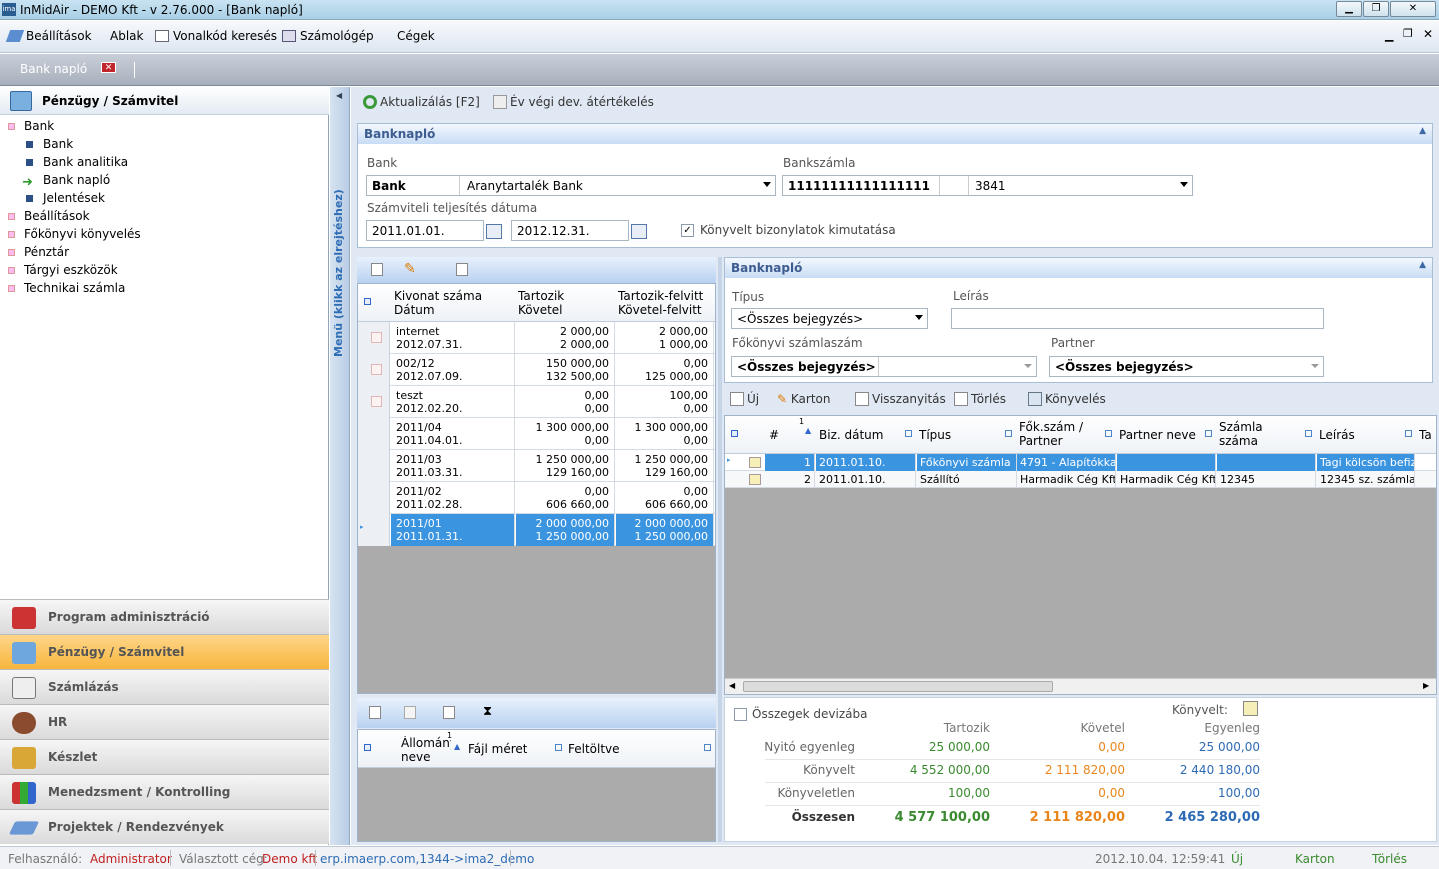 This screenshot has height=869, width=1439. What do you see at coordinates (82, 234) in the screenshot?
I see `tree-item-general-ledger: Főkönyvi könyvelés` at bounding box center [82, 234].